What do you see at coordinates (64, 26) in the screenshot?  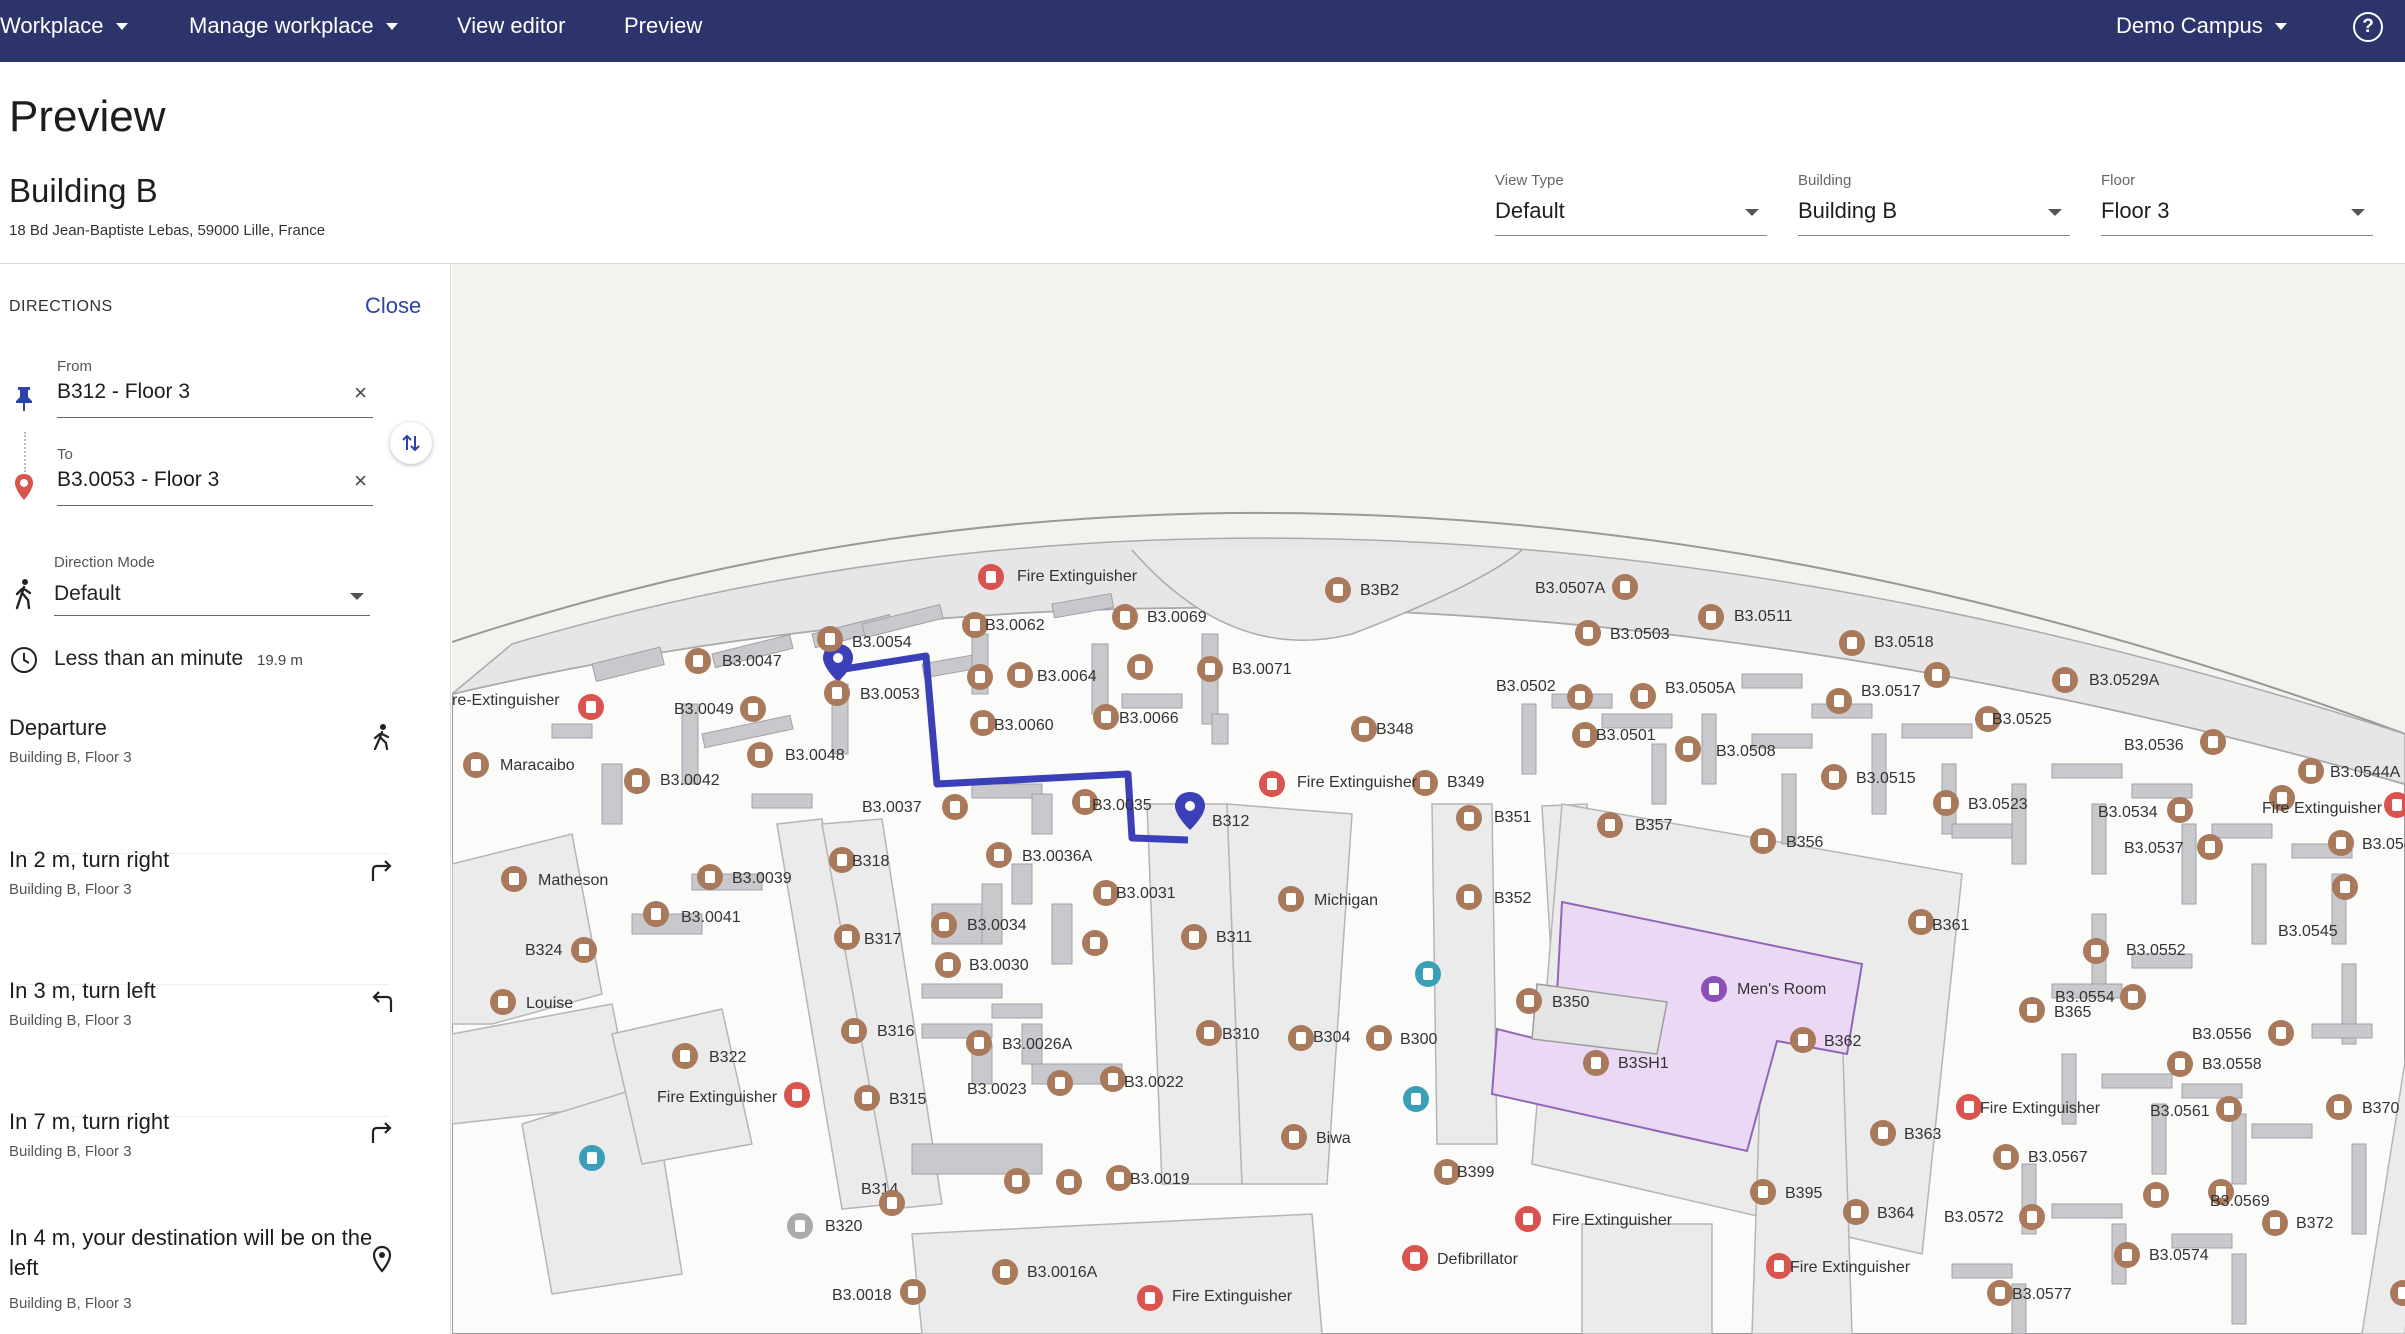 I see `nav-workplace-menu: Workplace` at bounding box center [64, 26].